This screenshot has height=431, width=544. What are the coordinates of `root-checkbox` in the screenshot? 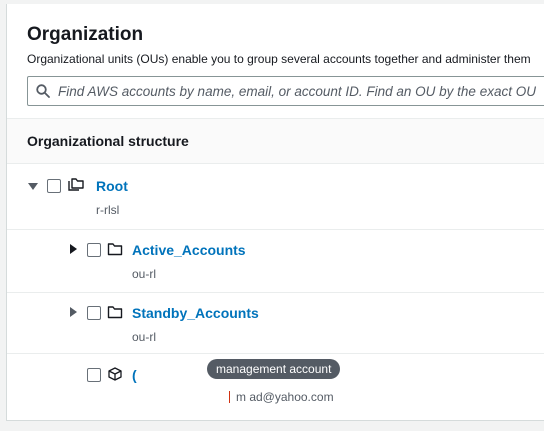 It's located at (54, 186).